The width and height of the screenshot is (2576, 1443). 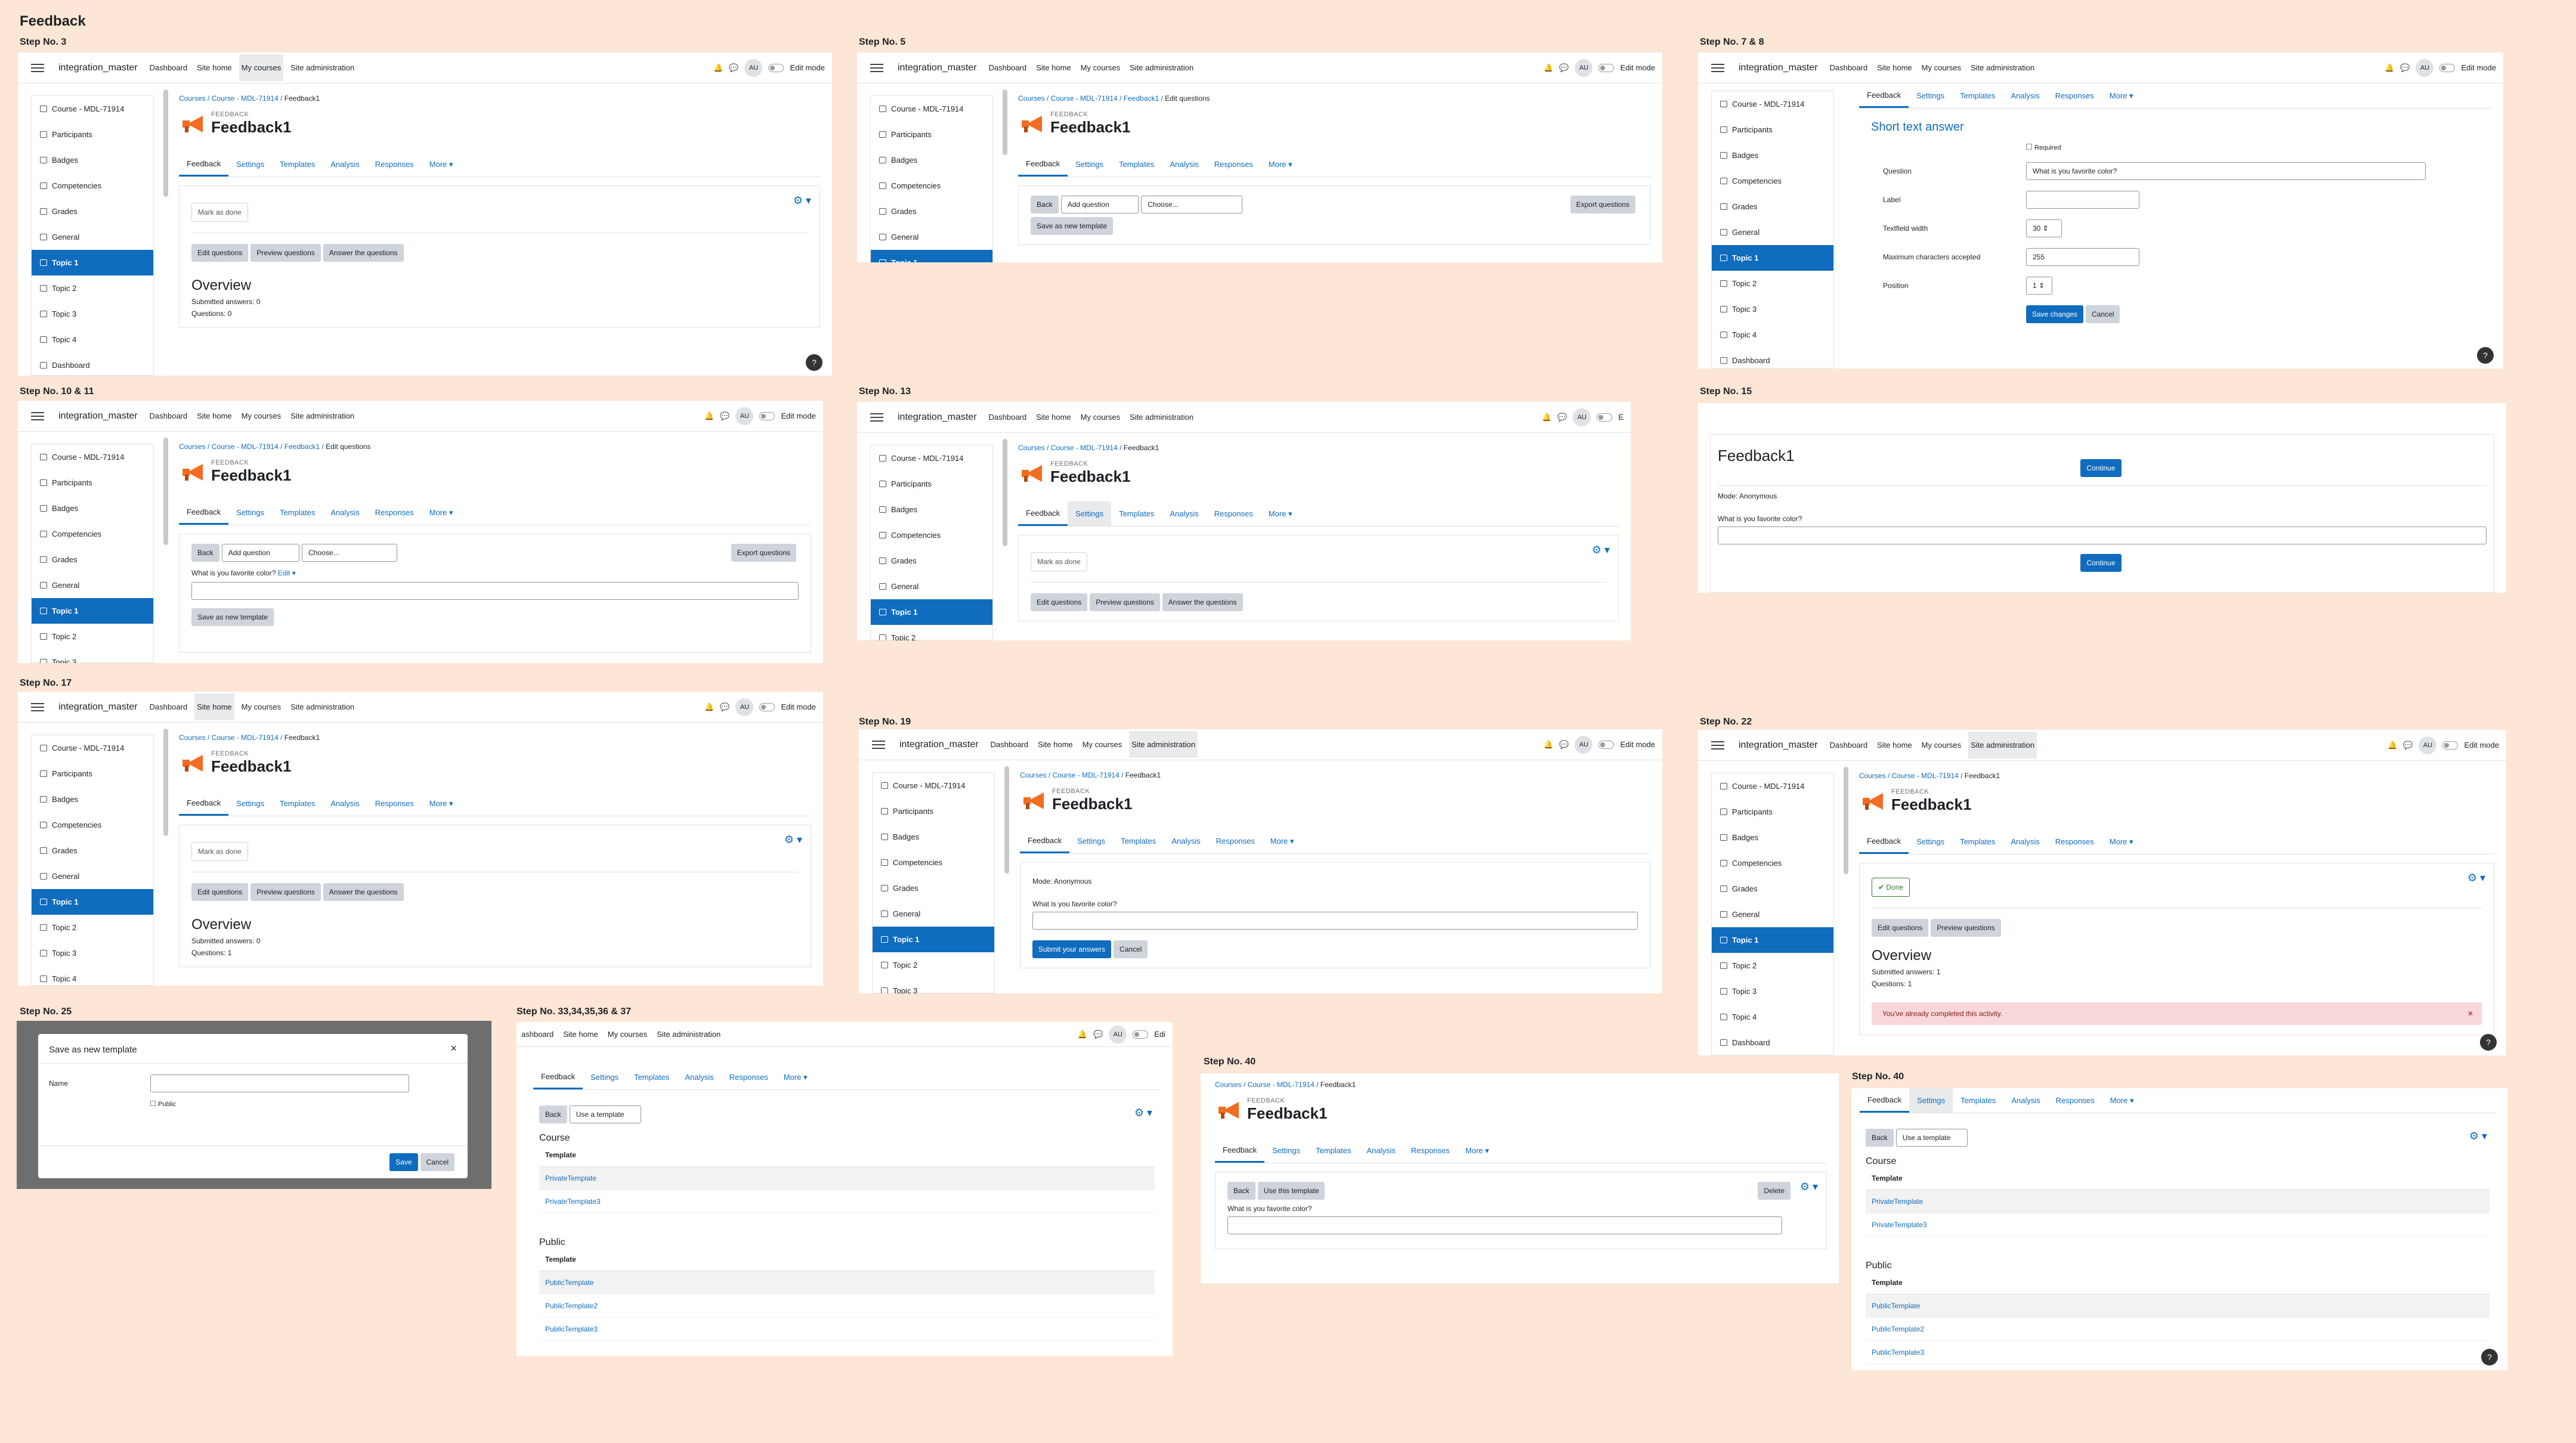 What do you see at coordinates (605, 1114) in the screenshot?
I see `use-template-select: Use a template` at bounding box center [605, 1114].